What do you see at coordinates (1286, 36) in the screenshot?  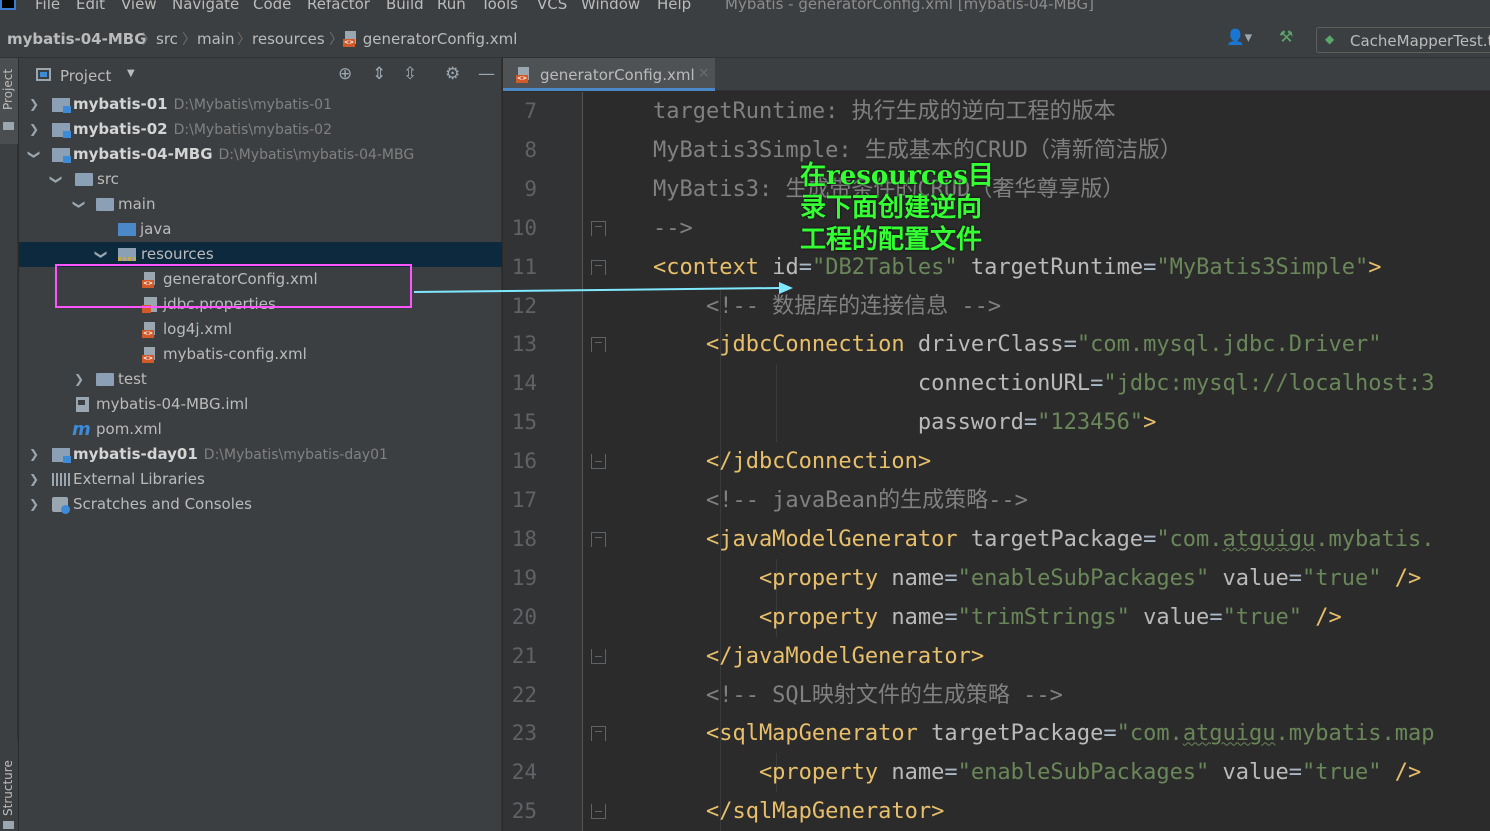 I see `build-hammer-icon: ⚒` at bounding box center [1286, 36].